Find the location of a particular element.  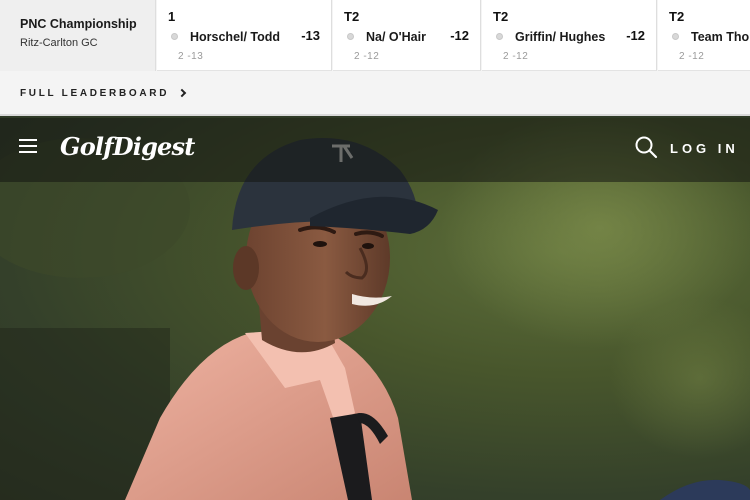

top-nav: GolfDigest LOG IN is located at coordinates (375, 150).